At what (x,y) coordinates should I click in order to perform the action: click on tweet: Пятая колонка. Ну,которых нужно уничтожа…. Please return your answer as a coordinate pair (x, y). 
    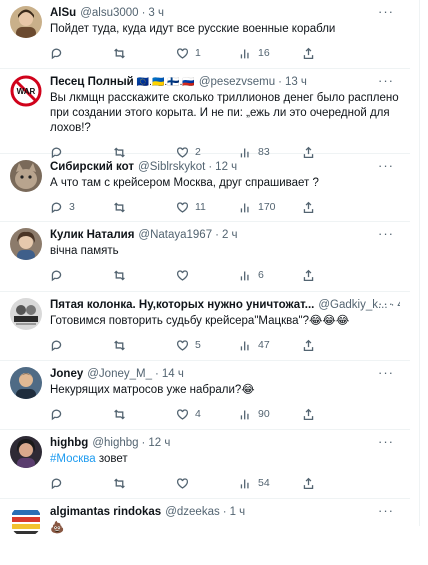
    Looking at the image, I should click on (205, 326).